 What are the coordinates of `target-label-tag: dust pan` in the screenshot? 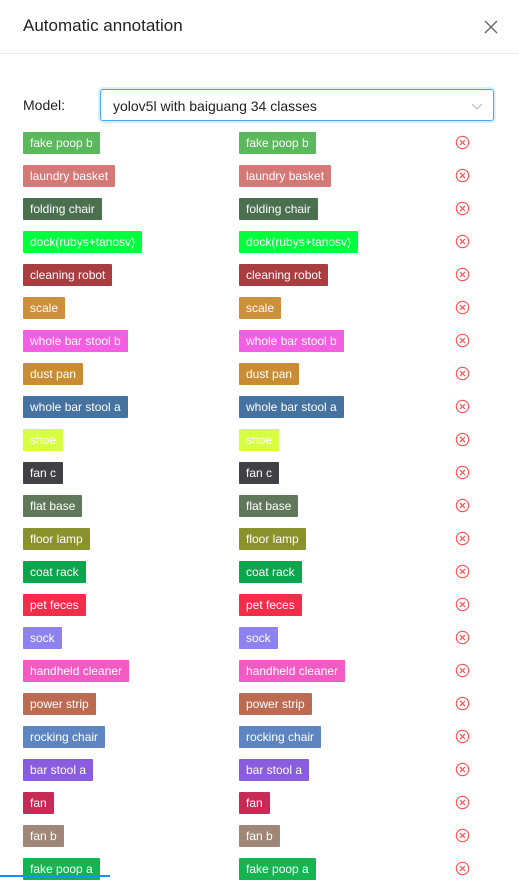 It's located at (269, 374).